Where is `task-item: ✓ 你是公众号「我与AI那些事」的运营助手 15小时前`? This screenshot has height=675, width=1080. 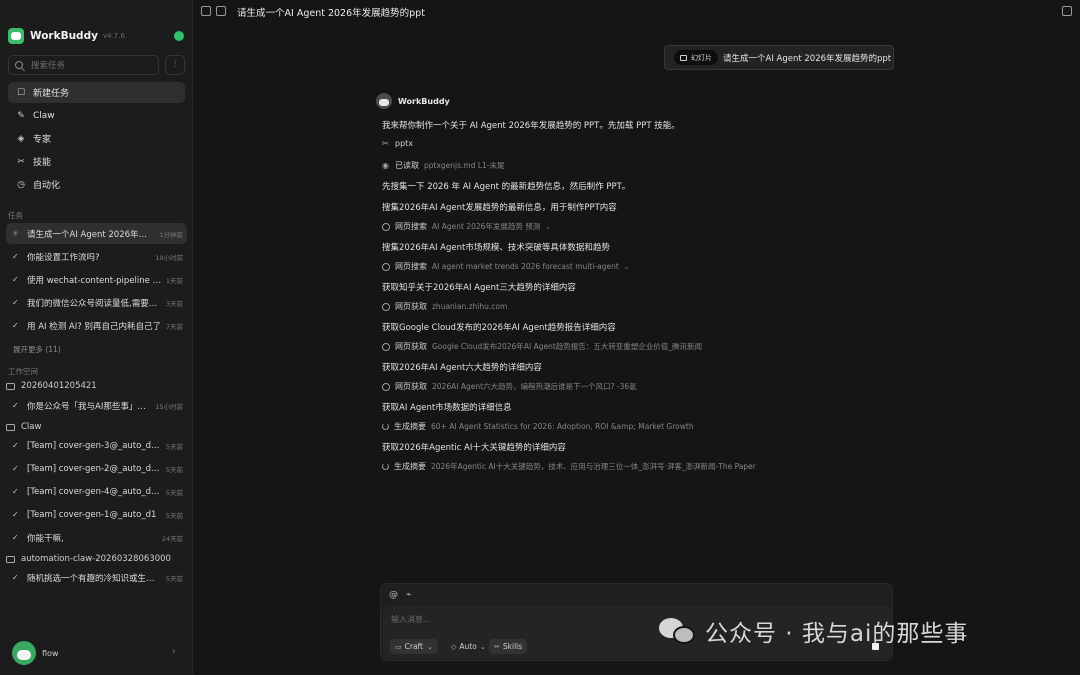 task-item: ✓ 你是公众号「我与AI那些事」的运营助手 15小时前 is located at coordinates (96, 405).